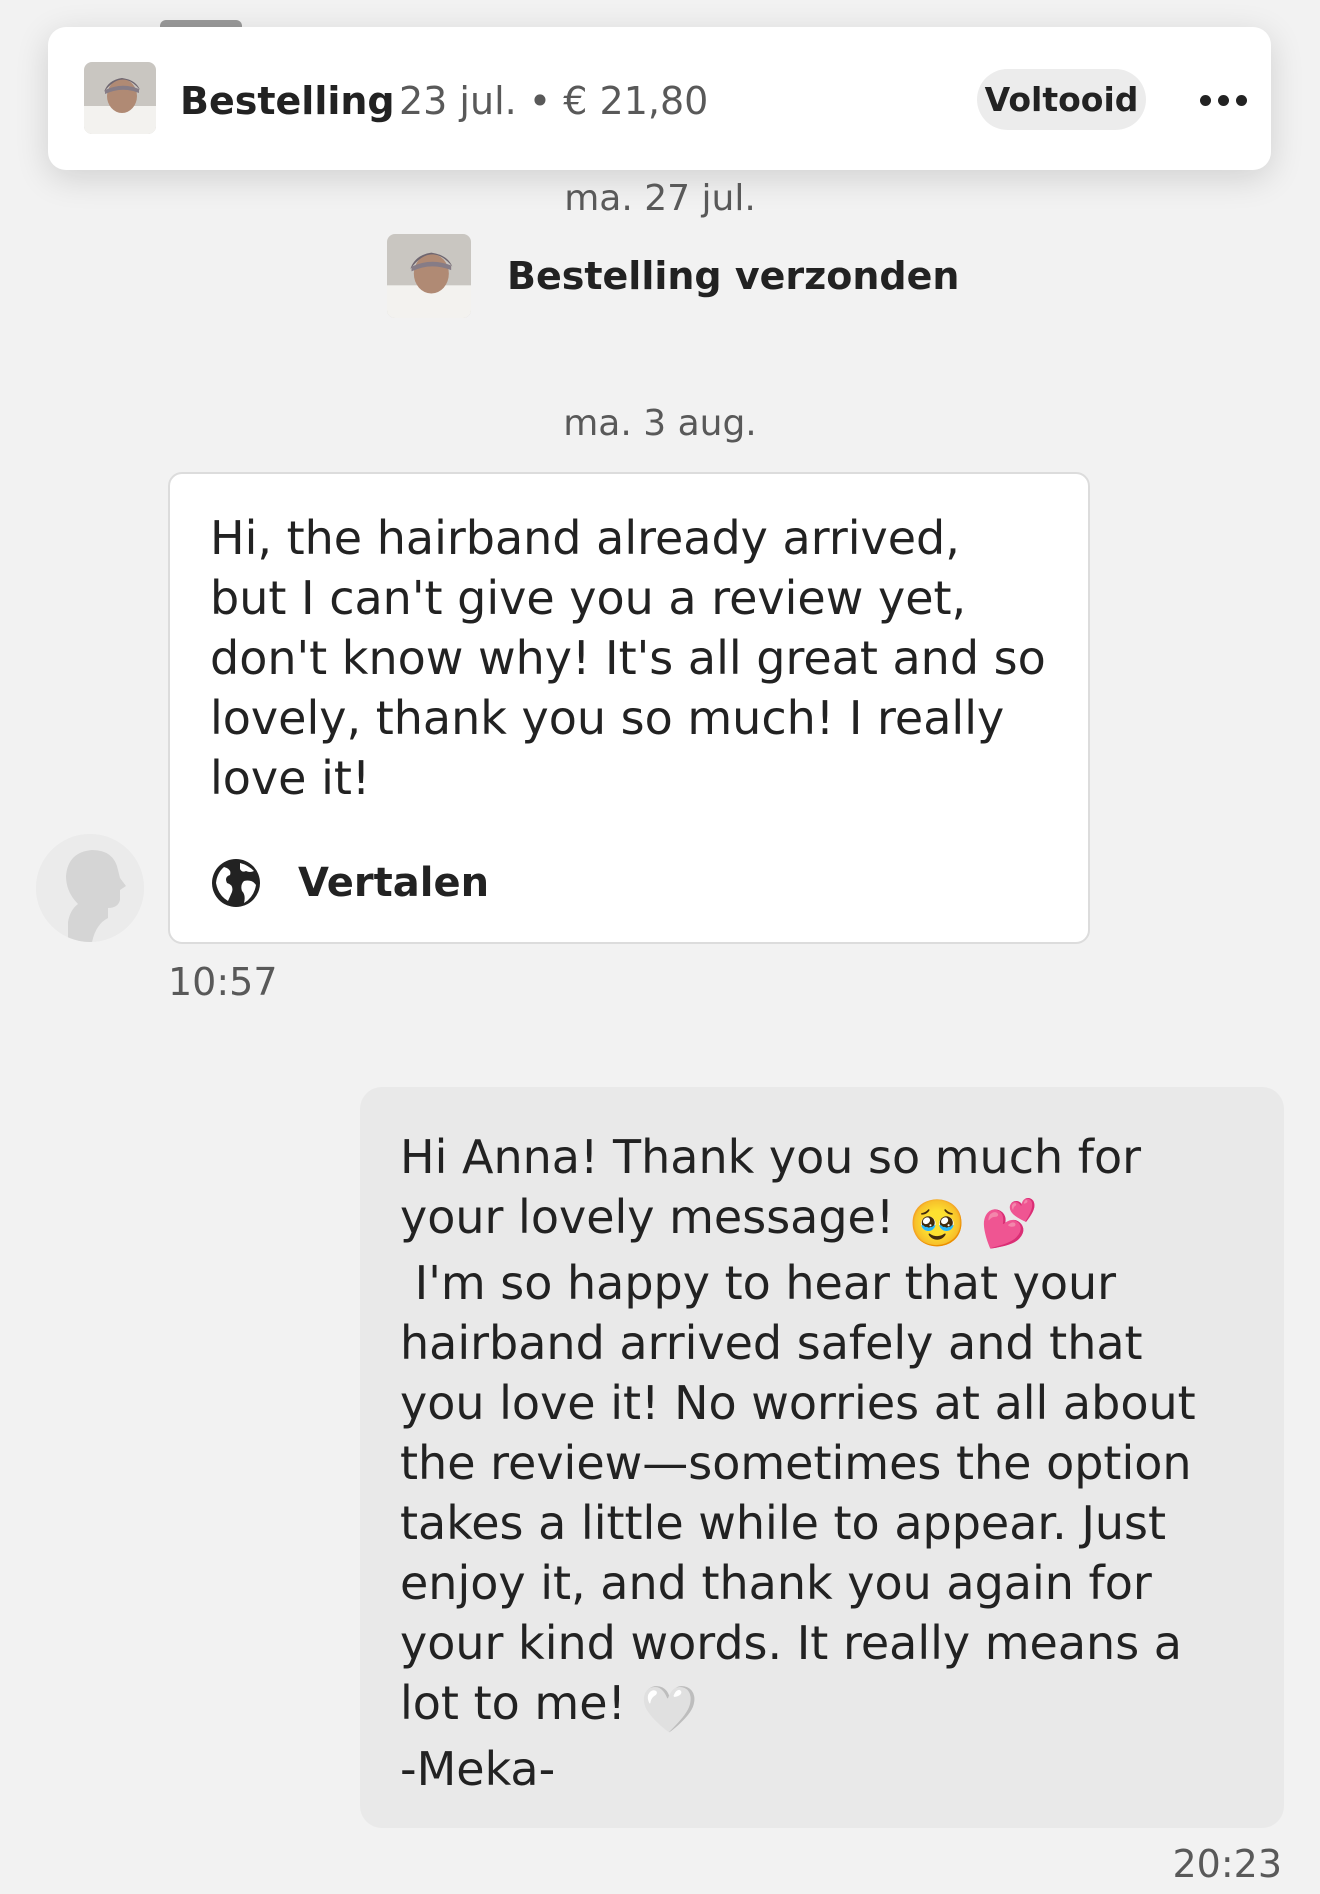 The height and width of the screenshot is (1894, 1320). What do you see at coordinates (660, 198) in the screenshot?
I see `date-separator: ma. 27 jul.` at bounding box center [660, 198].